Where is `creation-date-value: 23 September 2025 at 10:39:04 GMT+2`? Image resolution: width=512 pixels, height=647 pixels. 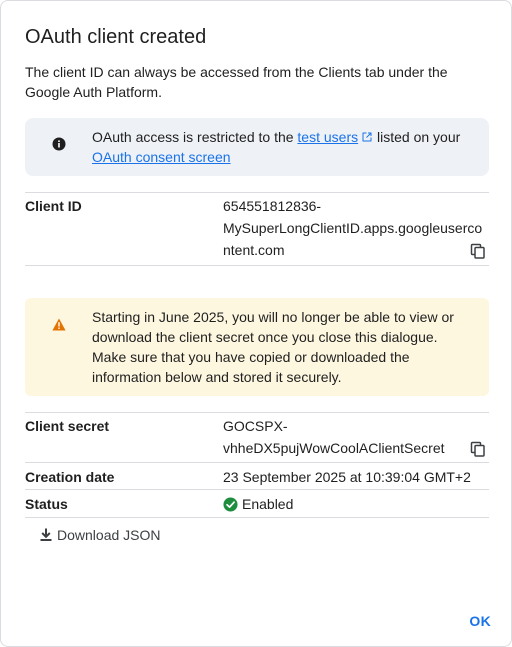
creation-date-value: 23 September 2025 at 10:39:04 GMT+2 is located at coordinates (347, 477).